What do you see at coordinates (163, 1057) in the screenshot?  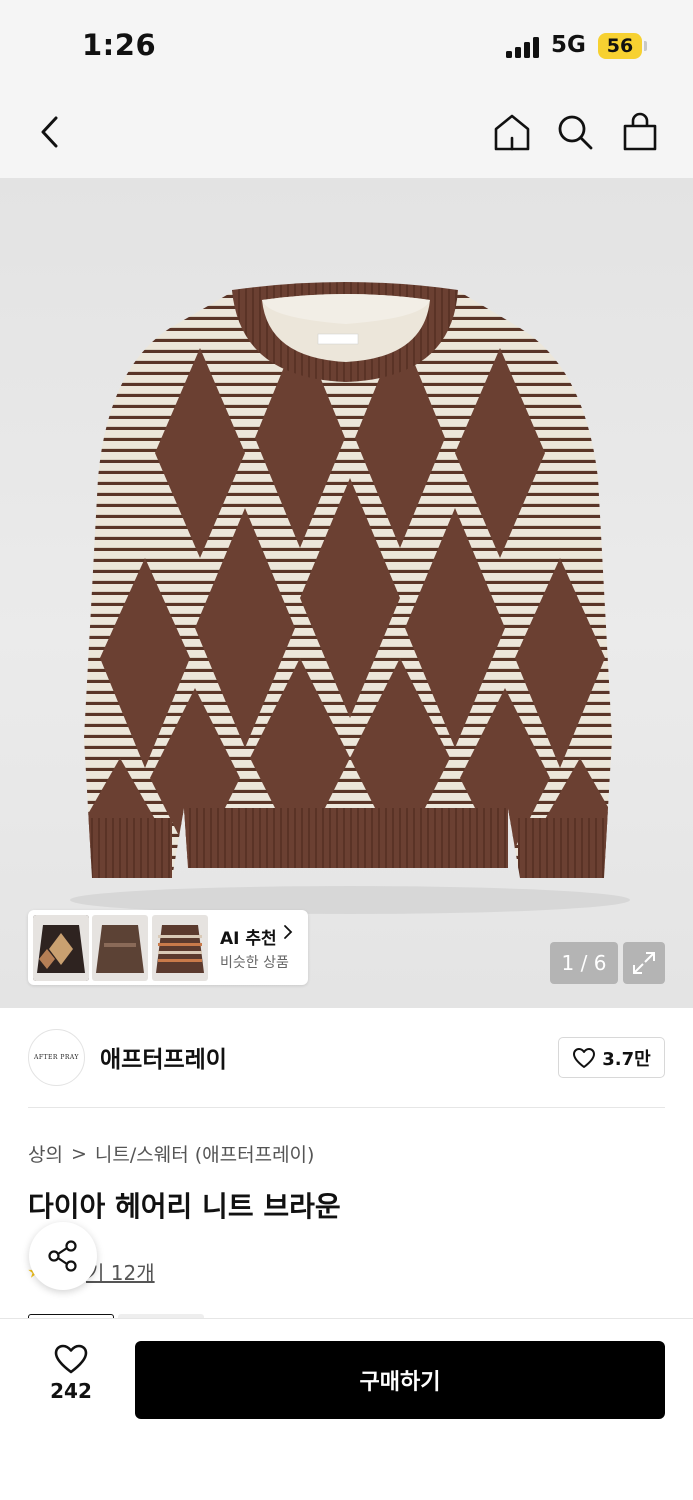 I see `brand-name: 애프터프레이` at bounding box center [163, 1057].